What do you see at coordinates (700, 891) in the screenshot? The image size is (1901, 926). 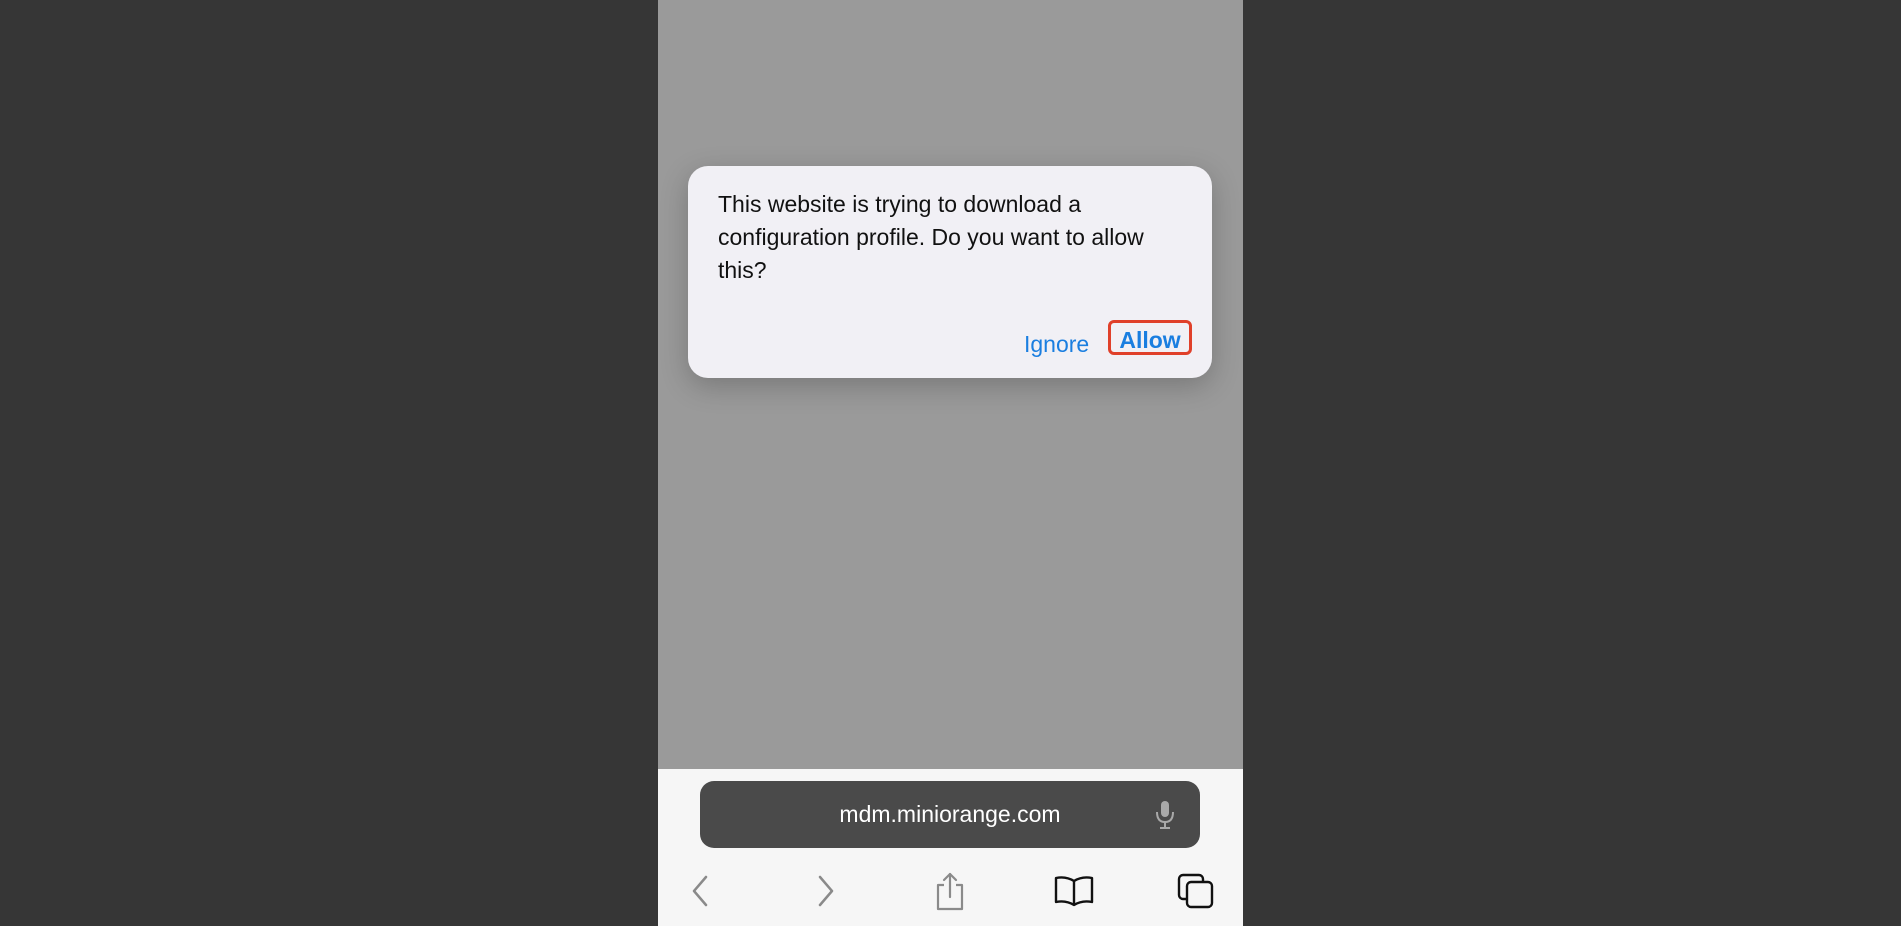 I see `back-icon` at bounding box center [700, 891].